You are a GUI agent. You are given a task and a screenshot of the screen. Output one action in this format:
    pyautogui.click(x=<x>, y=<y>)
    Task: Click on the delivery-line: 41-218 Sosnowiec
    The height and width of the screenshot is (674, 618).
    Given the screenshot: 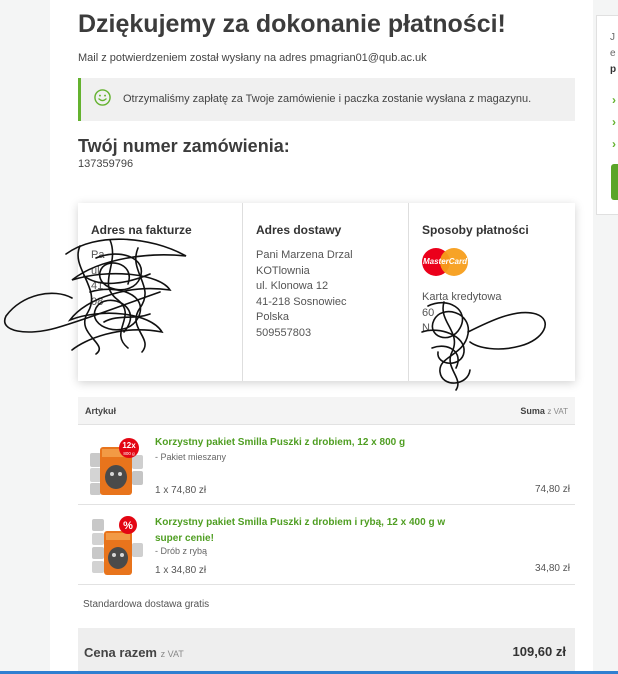 What is the action you would take?
    pyautogui.click(x=301, y=301)
    